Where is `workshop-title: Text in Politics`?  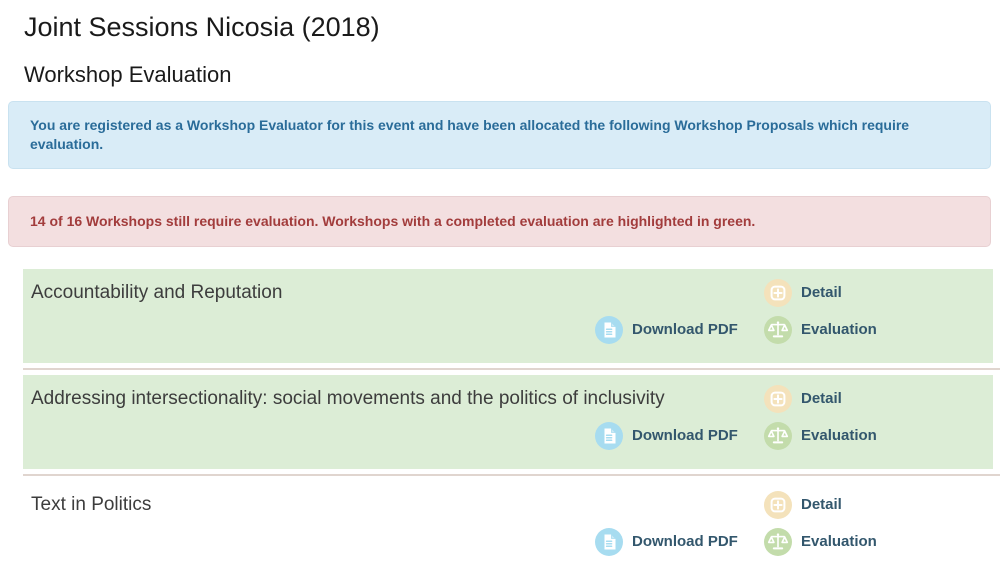
workshop-title: Text in Politics is located at coordinates (91, 504).